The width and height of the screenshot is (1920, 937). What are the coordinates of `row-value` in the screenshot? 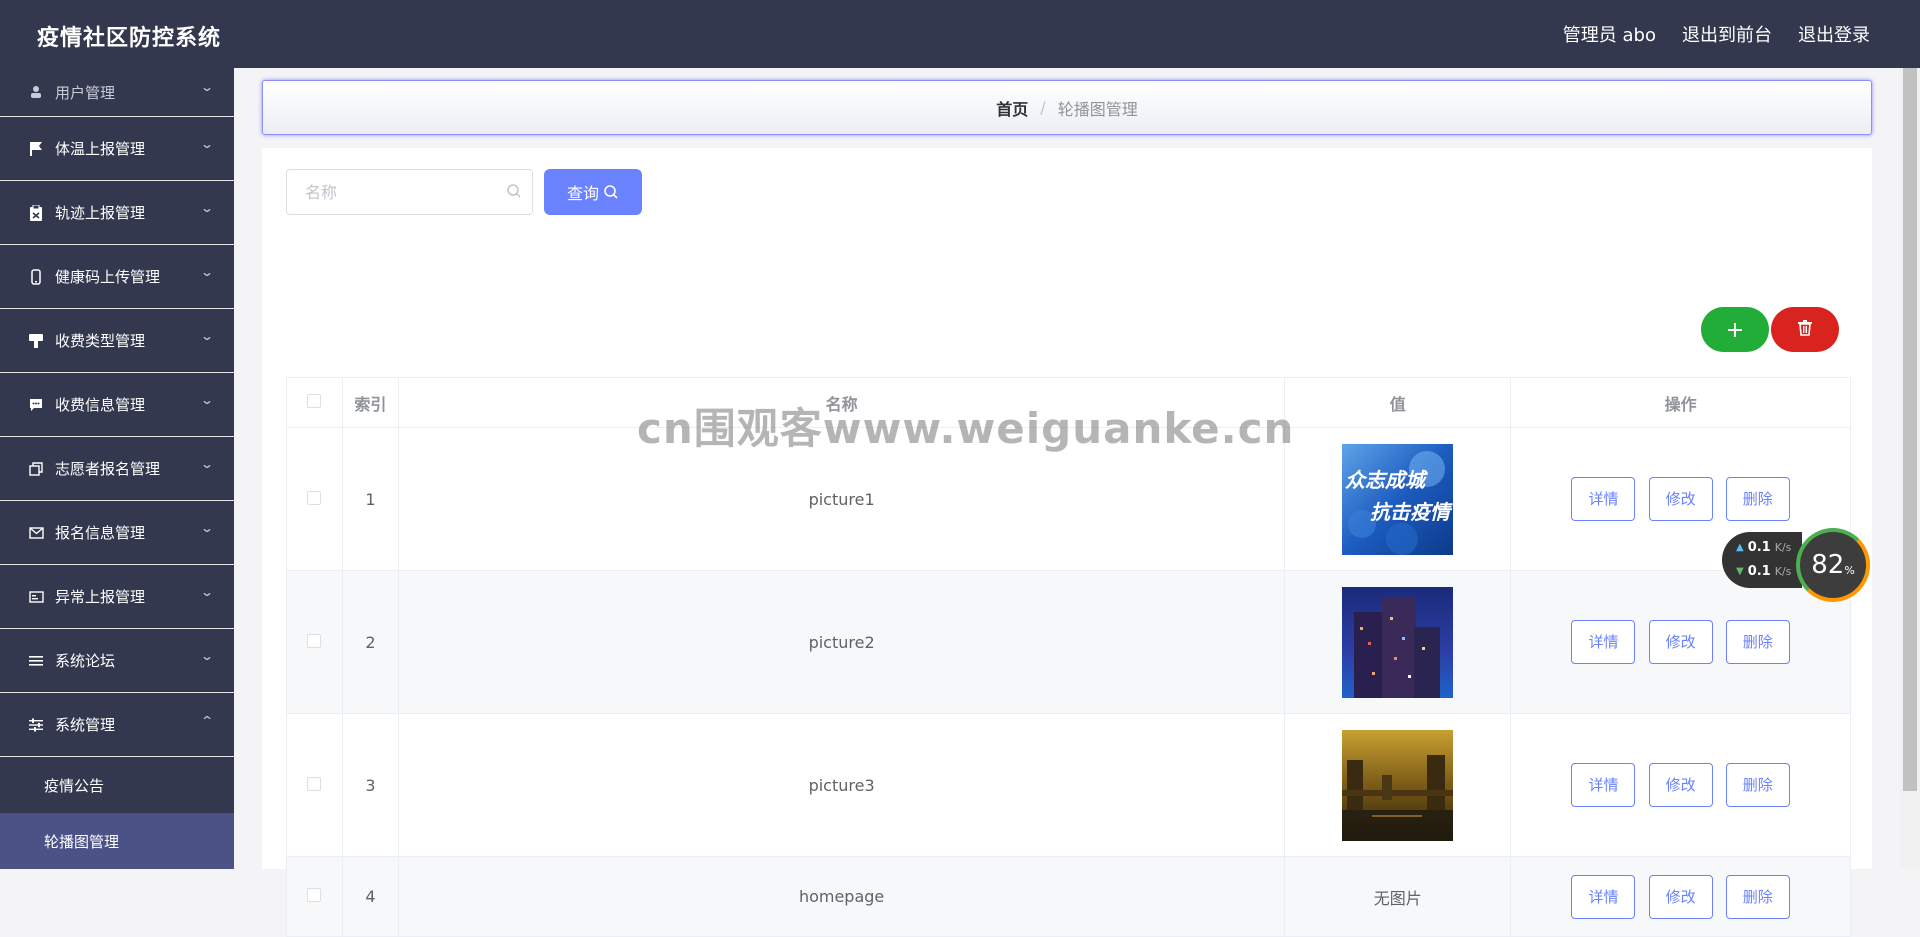 It's located at (1398, 785).